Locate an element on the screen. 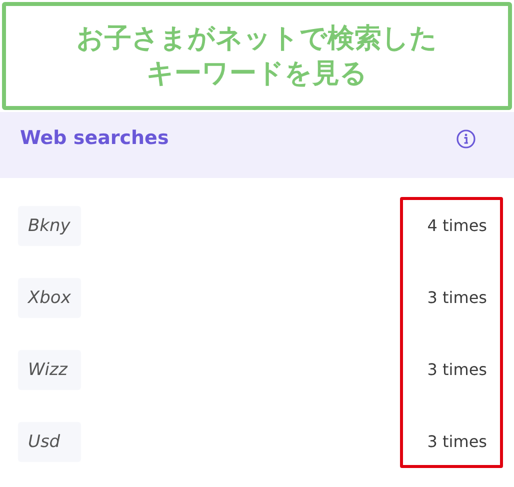  info-icon is located at coordinates (466, 139).